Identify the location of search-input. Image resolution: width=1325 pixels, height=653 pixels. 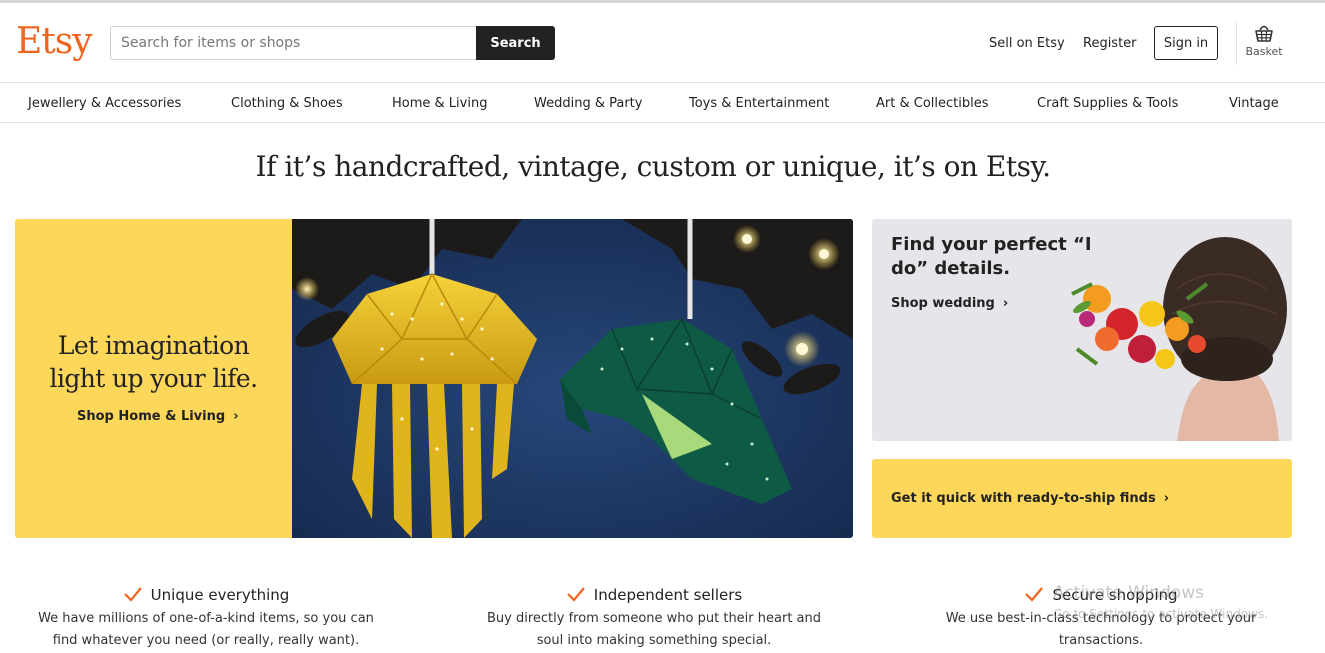
(294, 43).